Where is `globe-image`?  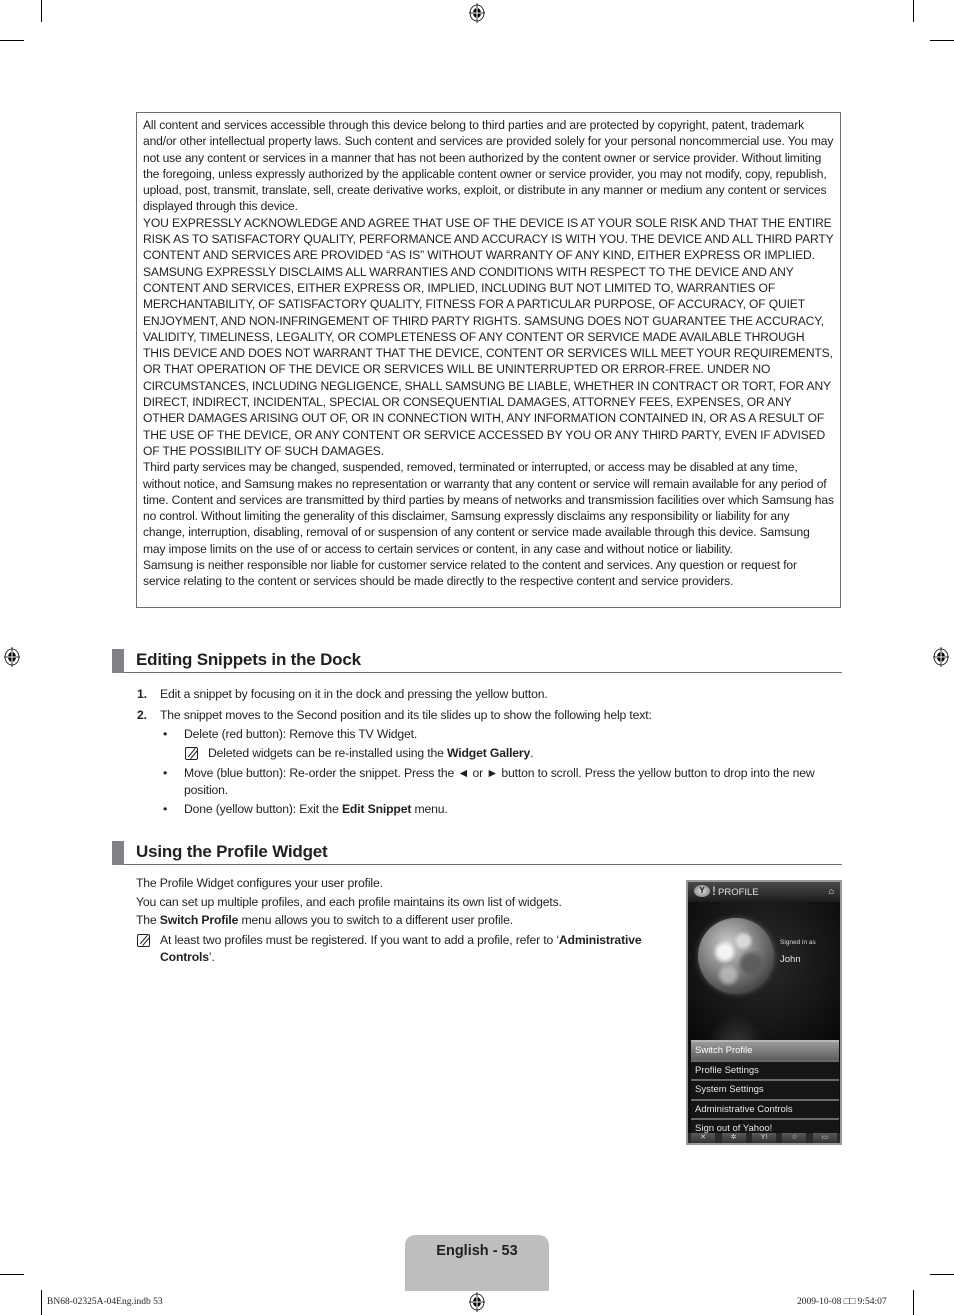 globe-image is located at coordinates (736, 956).